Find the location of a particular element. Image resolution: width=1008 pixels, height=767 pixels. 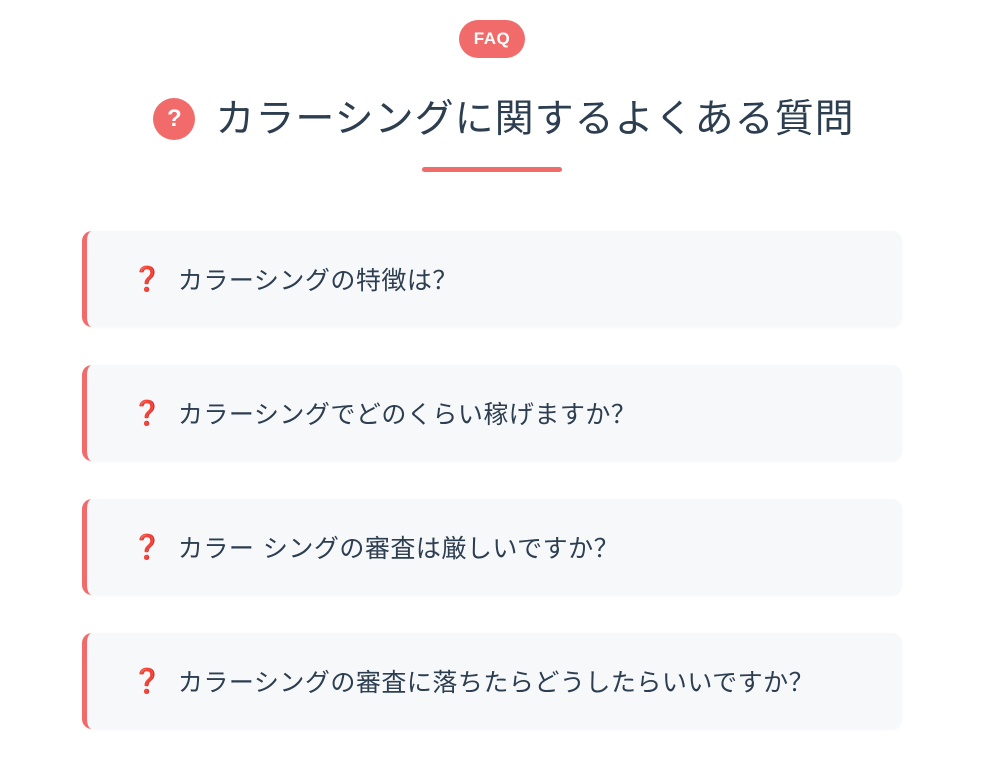

faq-question: カラーシングの特徴は？ is located at coordinates (317, 280).